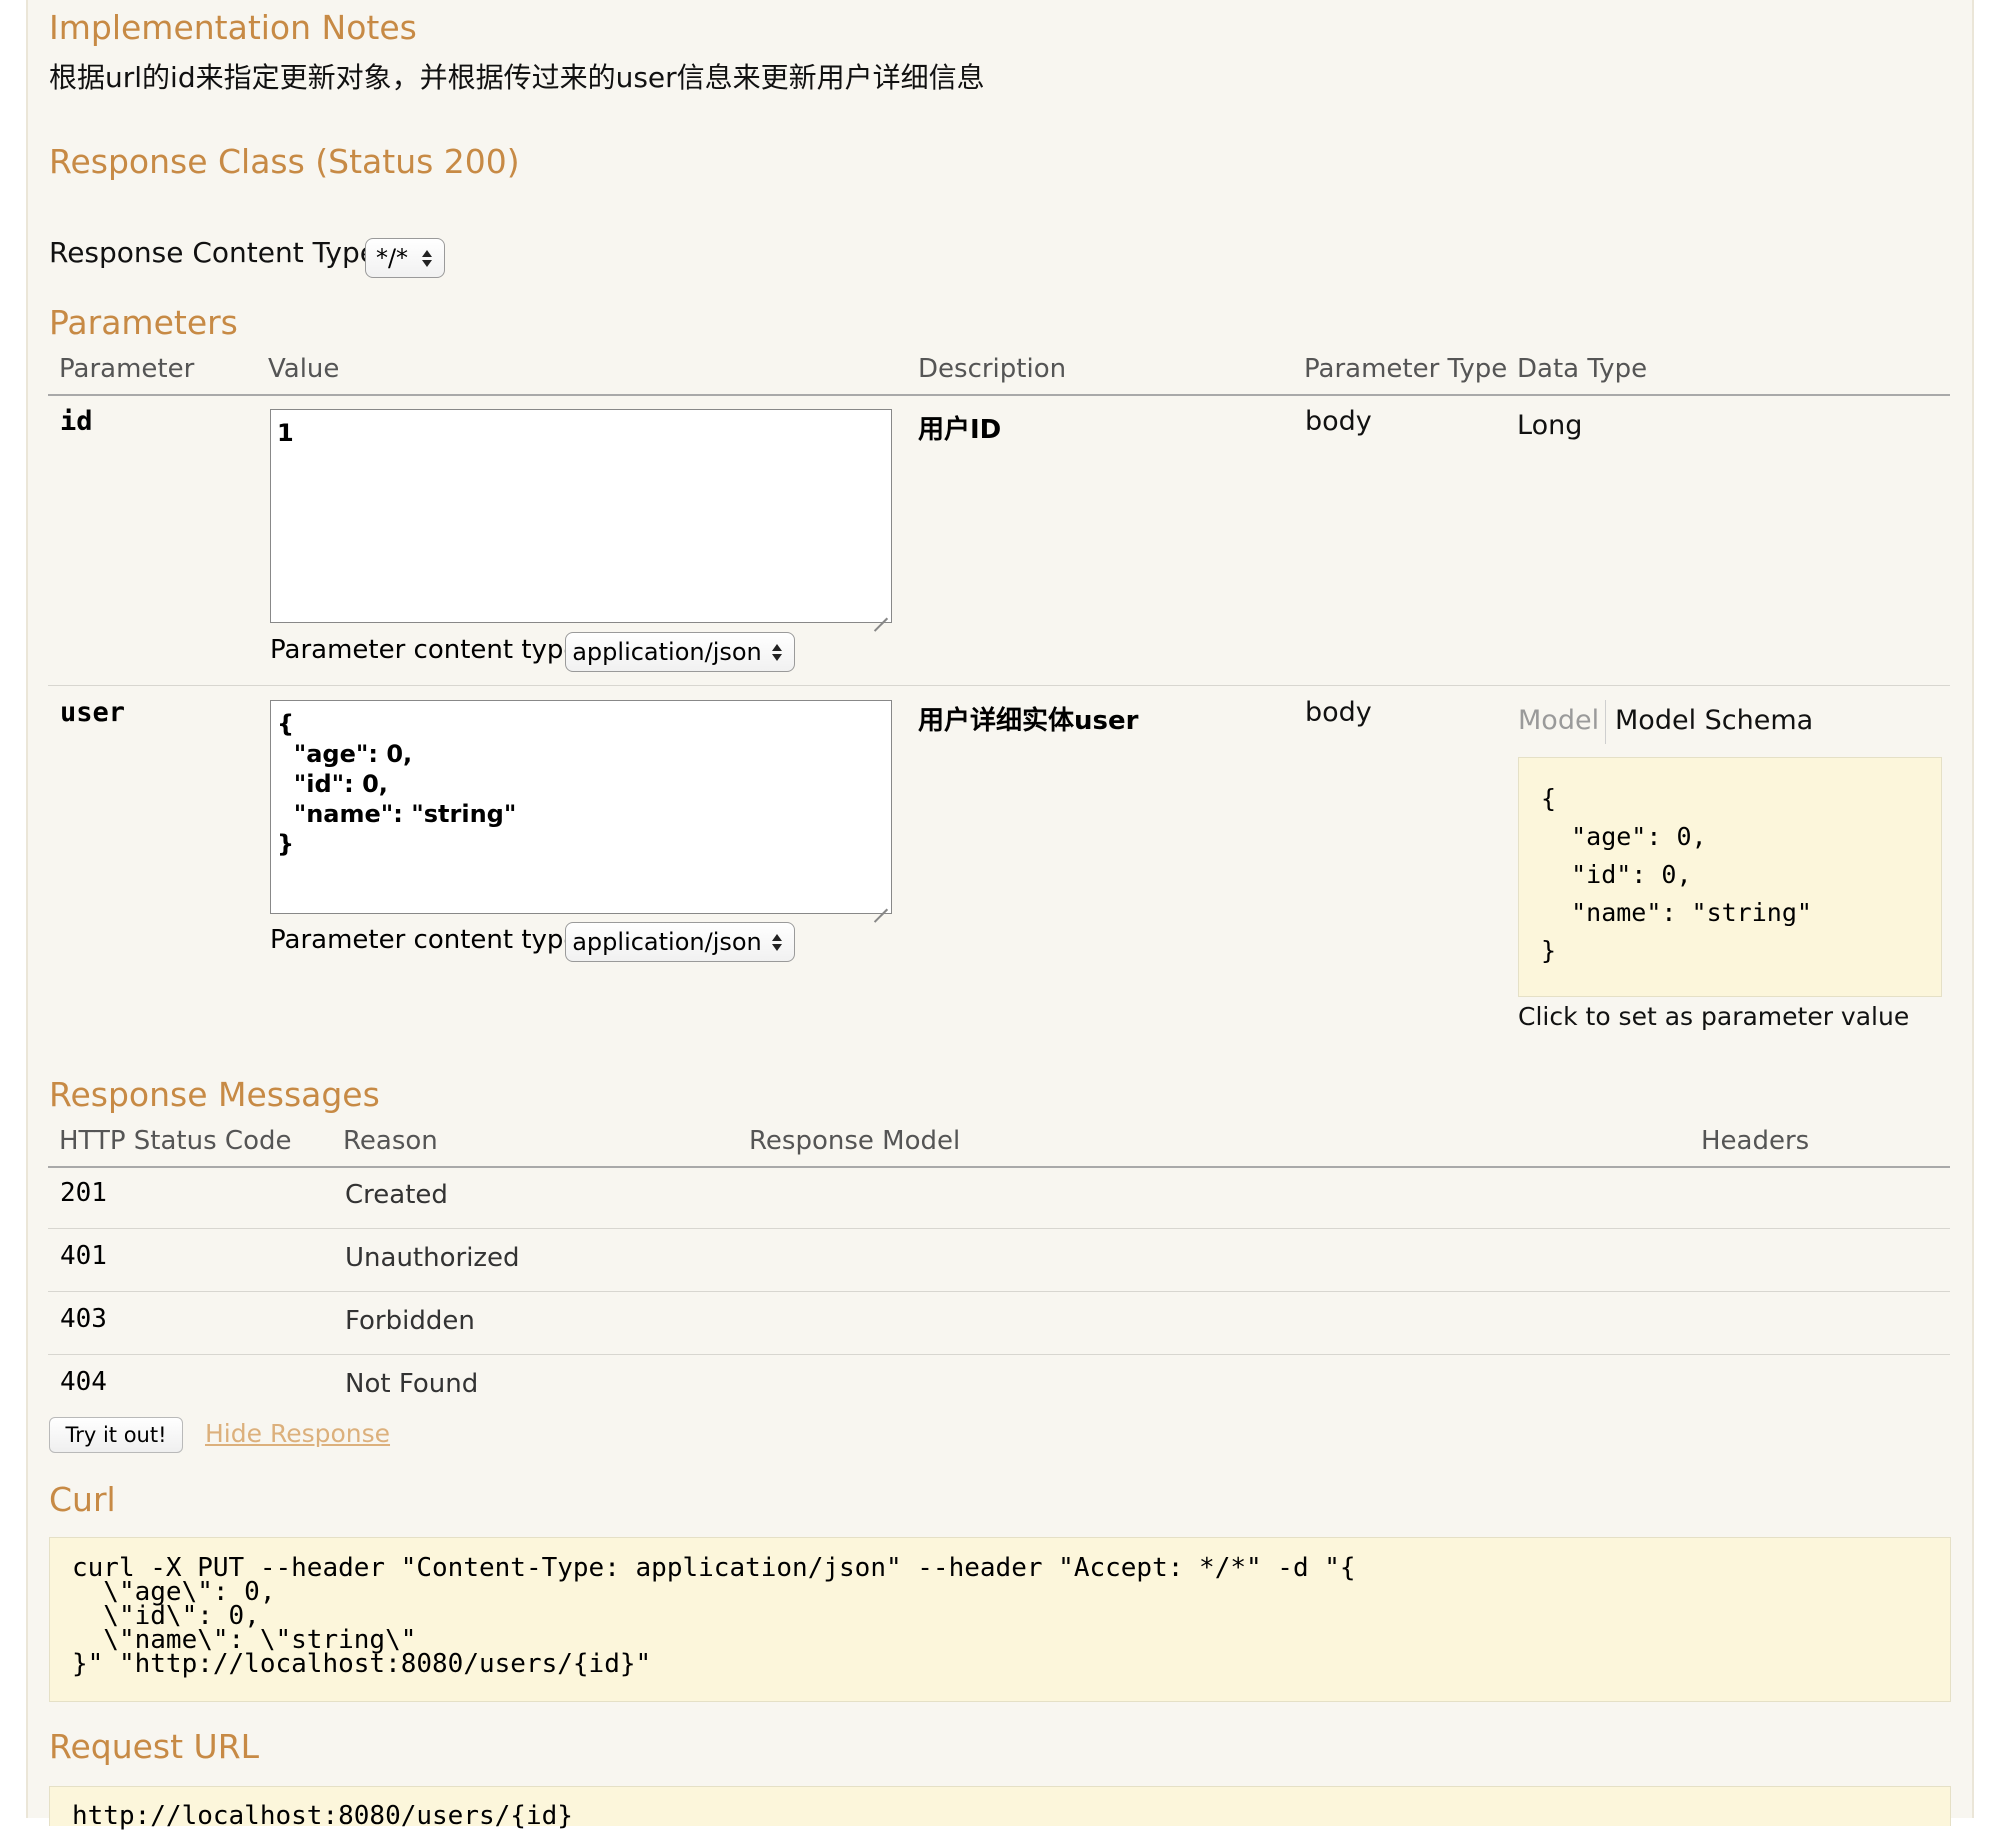 The image size is (2000, 1831). I want to click on param-col-description: Description, so click(992, 369).